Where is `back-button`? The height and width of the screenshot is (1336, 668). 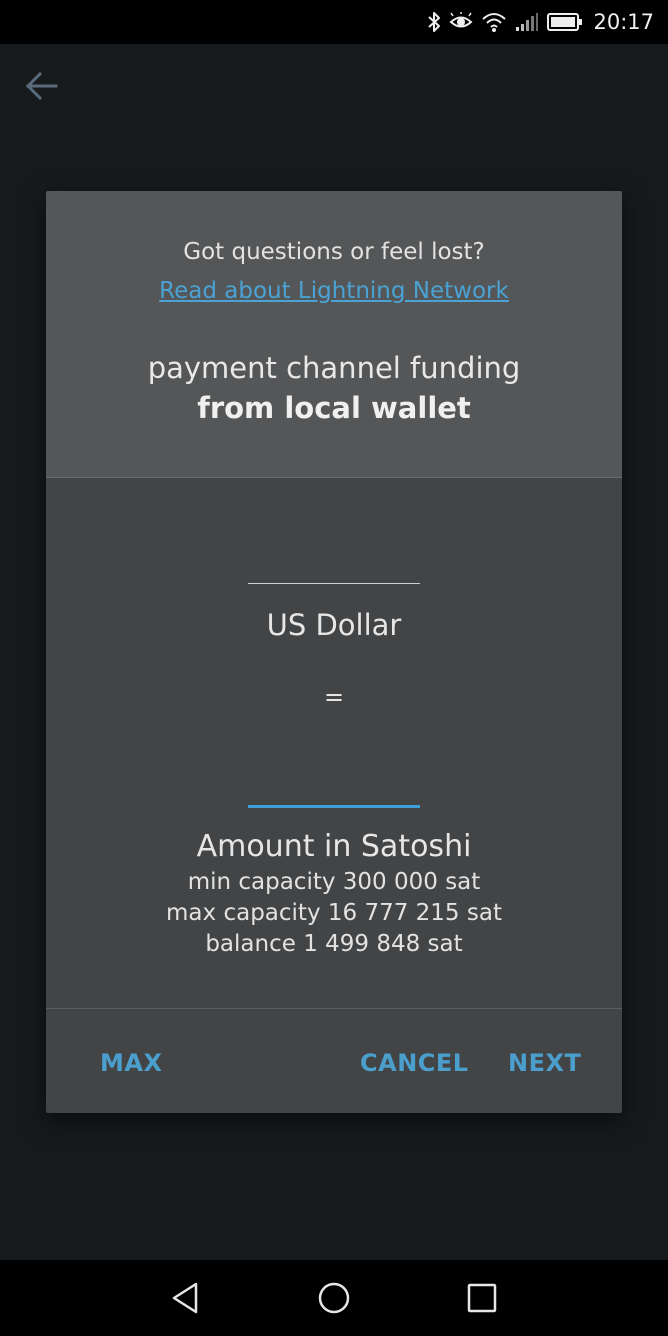 back-button is located at coordinates (42, 86).